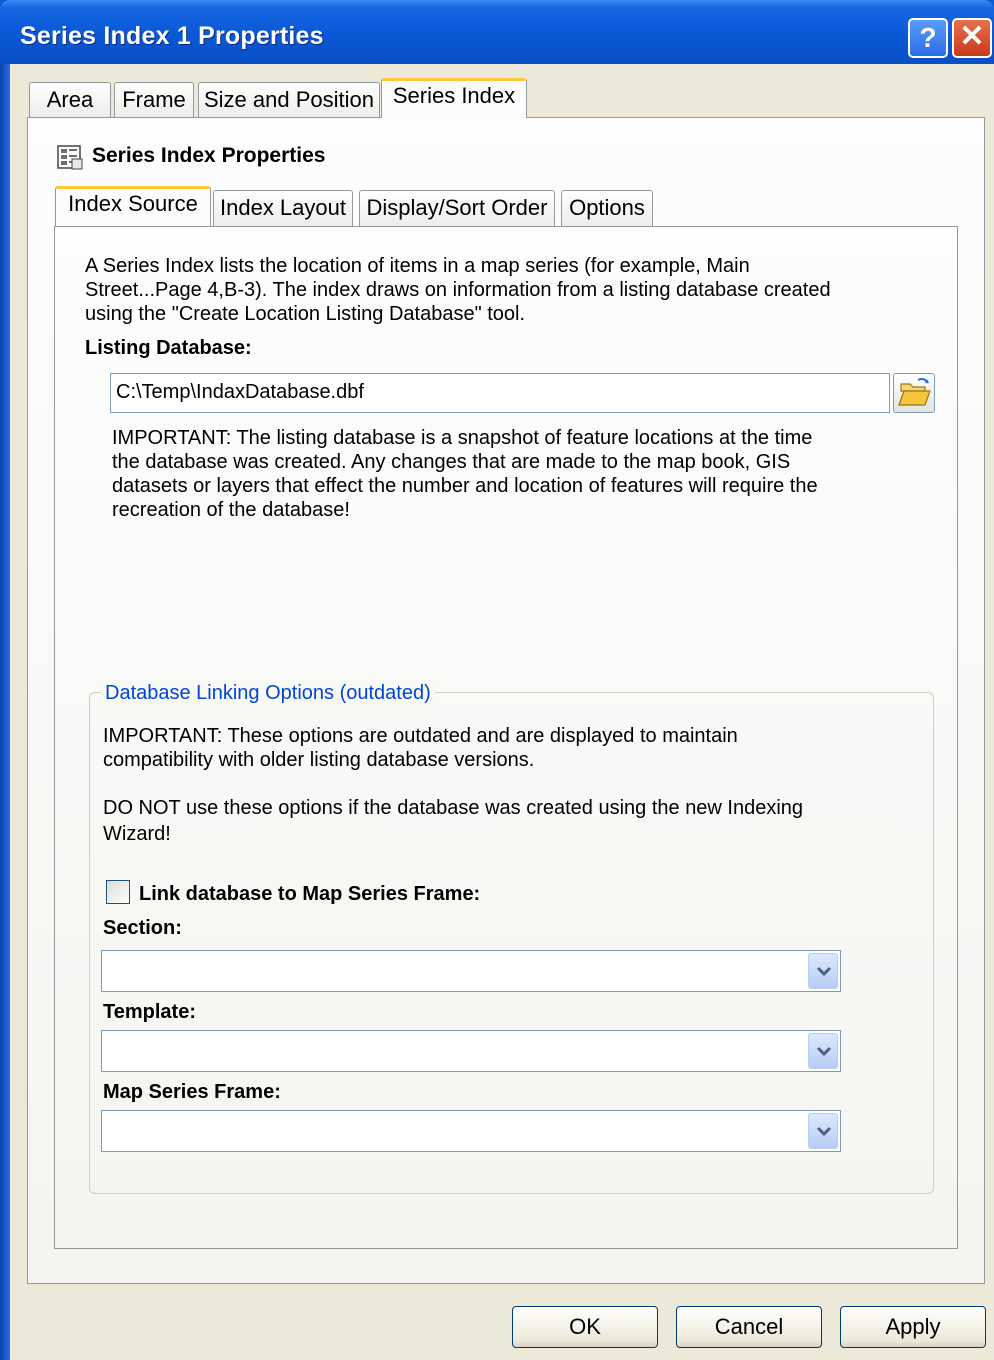 The width and height of the screenshot is (994, 1360). What do you see at coordinates (928, 38) in the screenshot?
I see `help-button: ?` at bounding box center [928, 38].